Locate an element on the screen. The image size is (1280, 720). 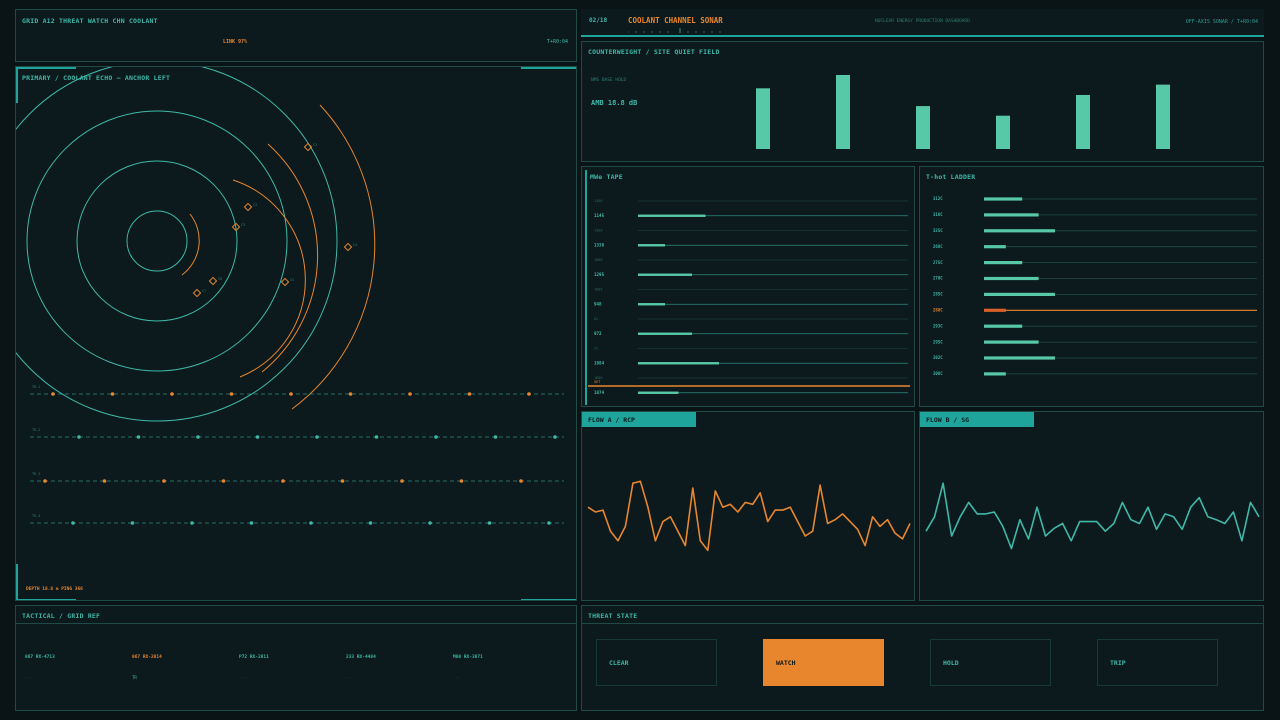
grid-ref-code: 067 RX-2814 is located at coordinates (147, 657).